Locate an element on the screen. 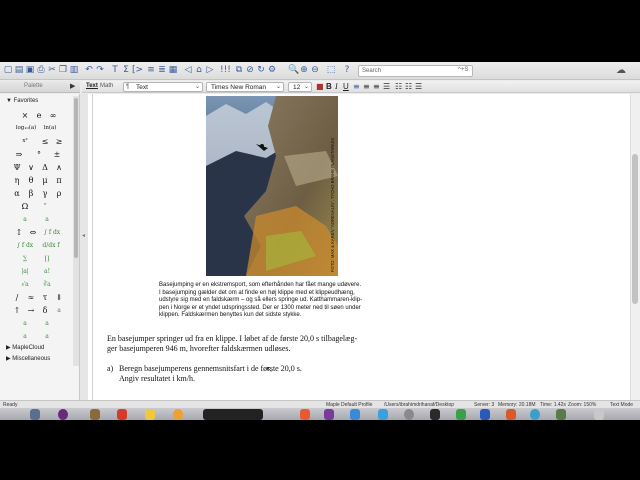  new-document-icon: ▢ is located at coordinates (8, 70).